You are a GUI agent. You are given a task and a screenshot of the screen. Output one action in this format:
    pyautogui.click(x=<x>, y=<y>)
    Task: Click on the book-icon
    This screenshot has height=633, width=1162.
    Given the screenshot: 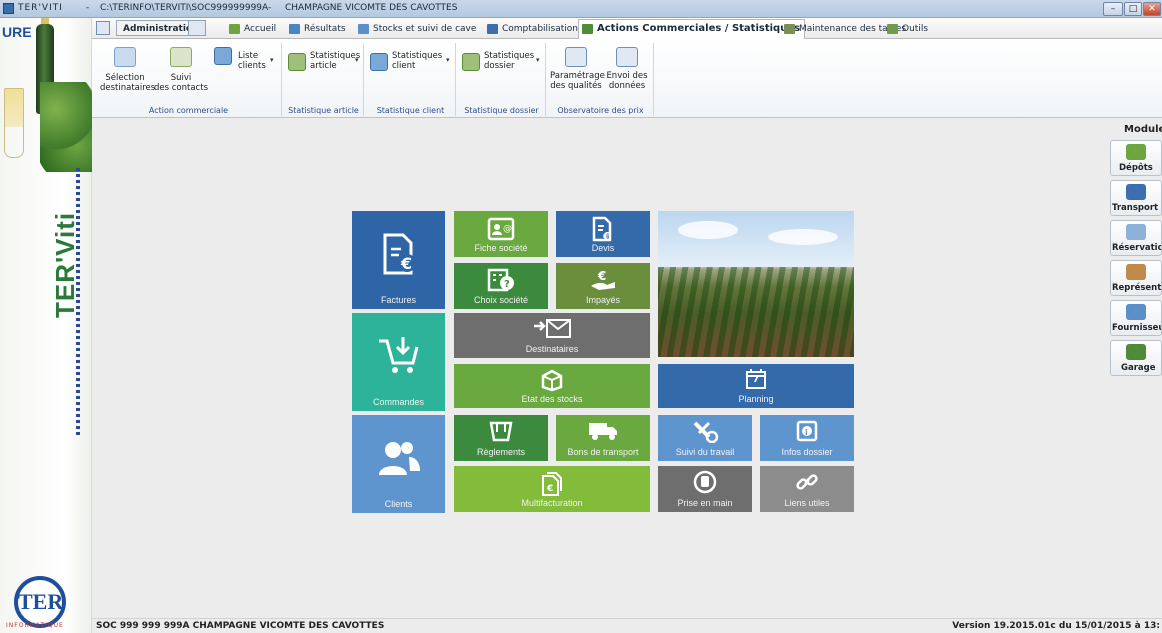 What is the action you would take?
    pyautogui.click(x=1136, y=232)
    